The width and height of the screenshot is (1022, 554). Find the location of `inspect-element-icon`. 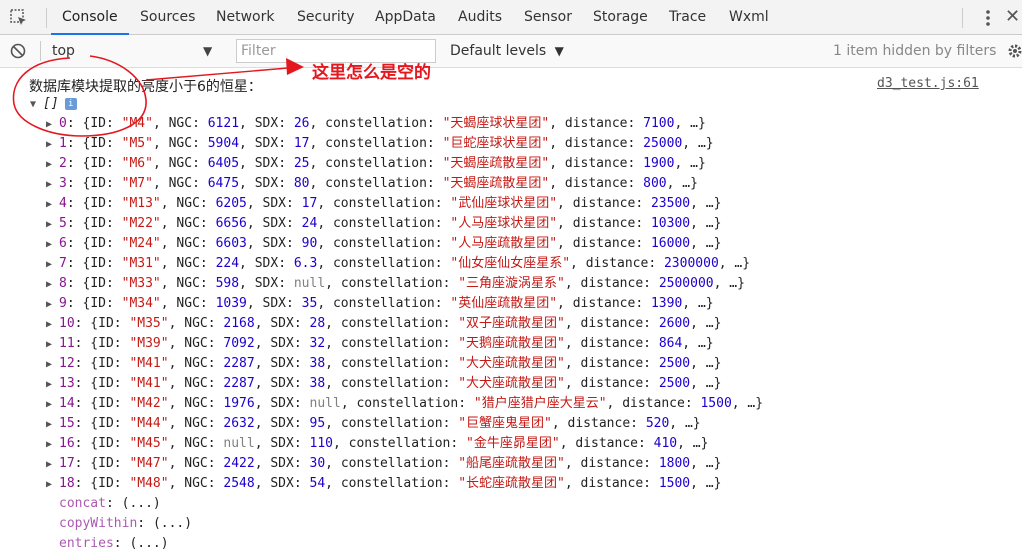

inspect-element-icon is located at coordinates (19, 18).